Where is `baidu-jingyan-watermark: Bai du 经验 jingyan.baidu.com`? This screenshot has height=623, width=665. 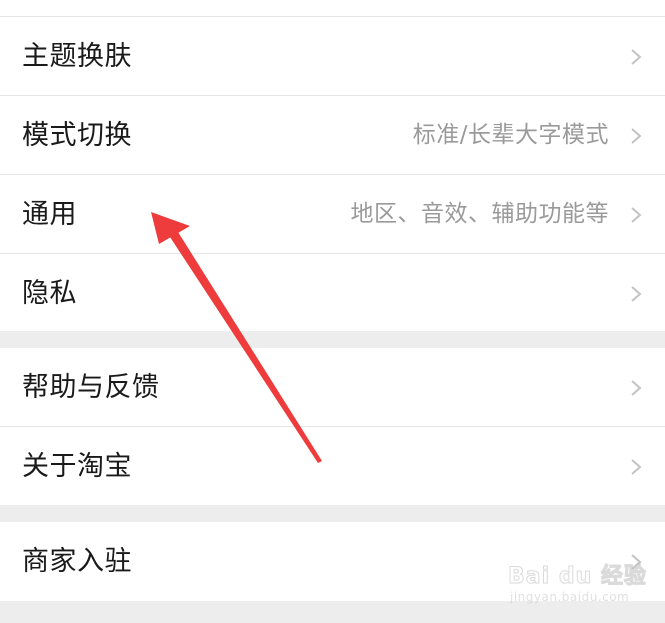
baidu-jingyan-watermark: Bai du 经验 jingyan.baidu.com is located at coordinates (583, 578).